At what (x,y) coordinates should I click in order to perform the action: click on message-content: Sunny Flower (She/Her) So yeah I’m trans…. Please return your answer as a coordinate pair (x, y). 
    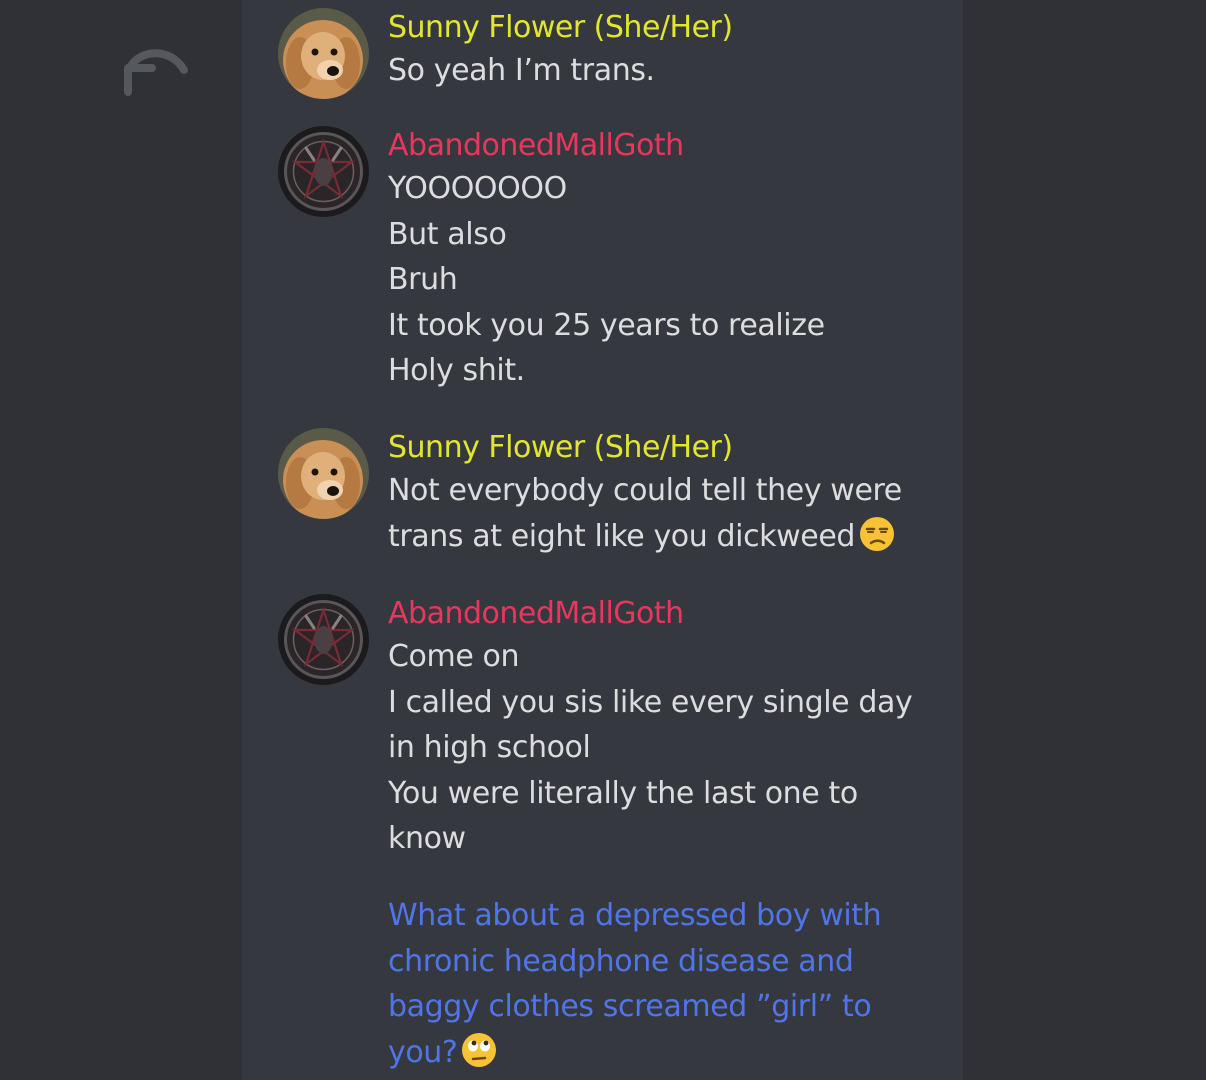
    Looking at the image, I should click on (658, 51).